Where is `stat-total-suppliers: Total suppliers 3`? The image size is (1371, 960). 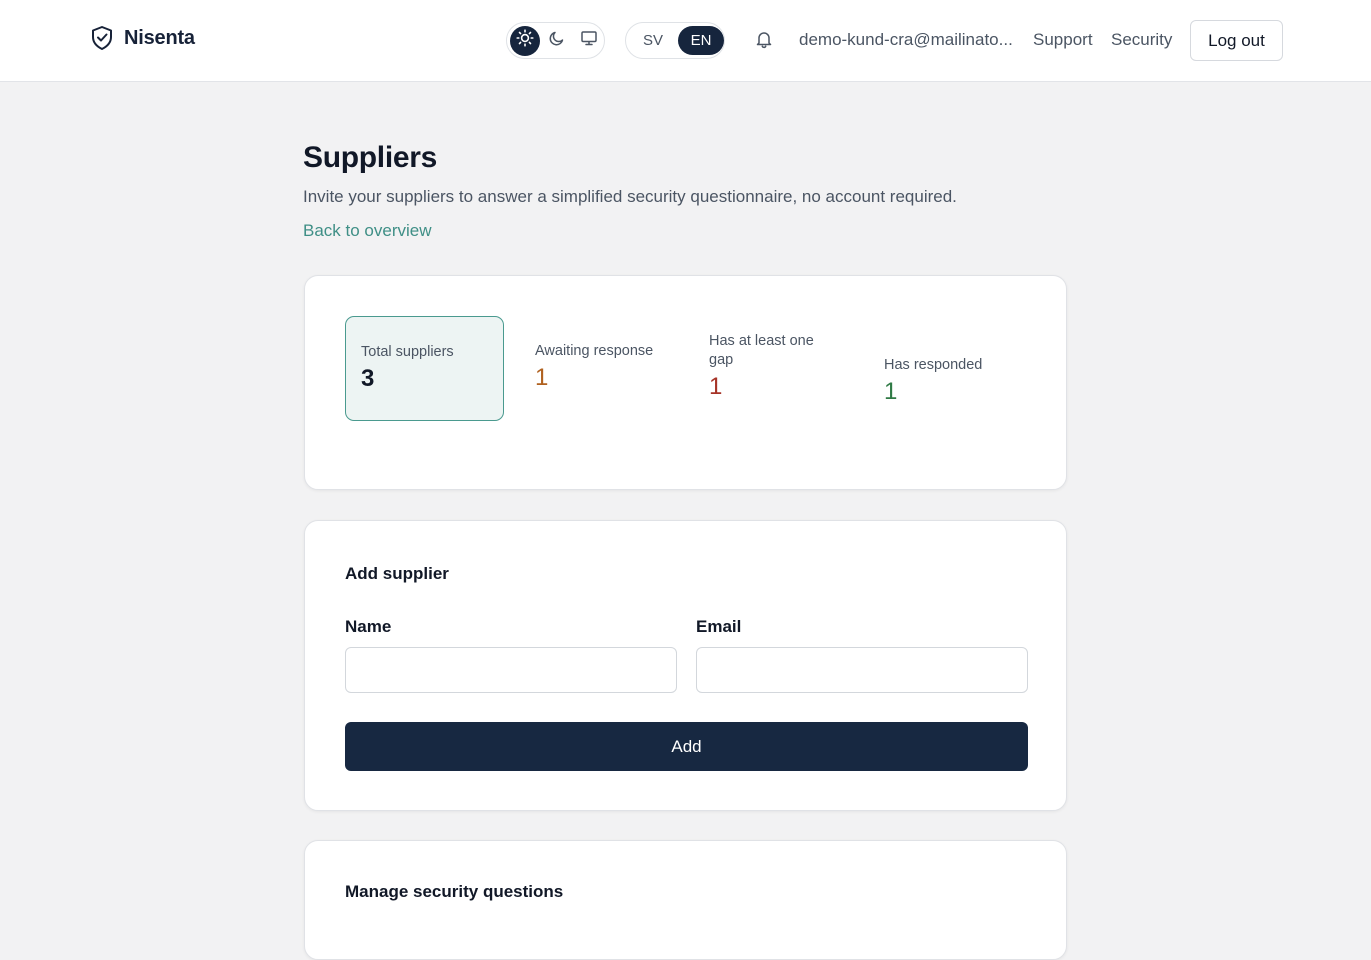
stat-total-suppliers: Total suppliers 3 is located at coordinates (424, 368).